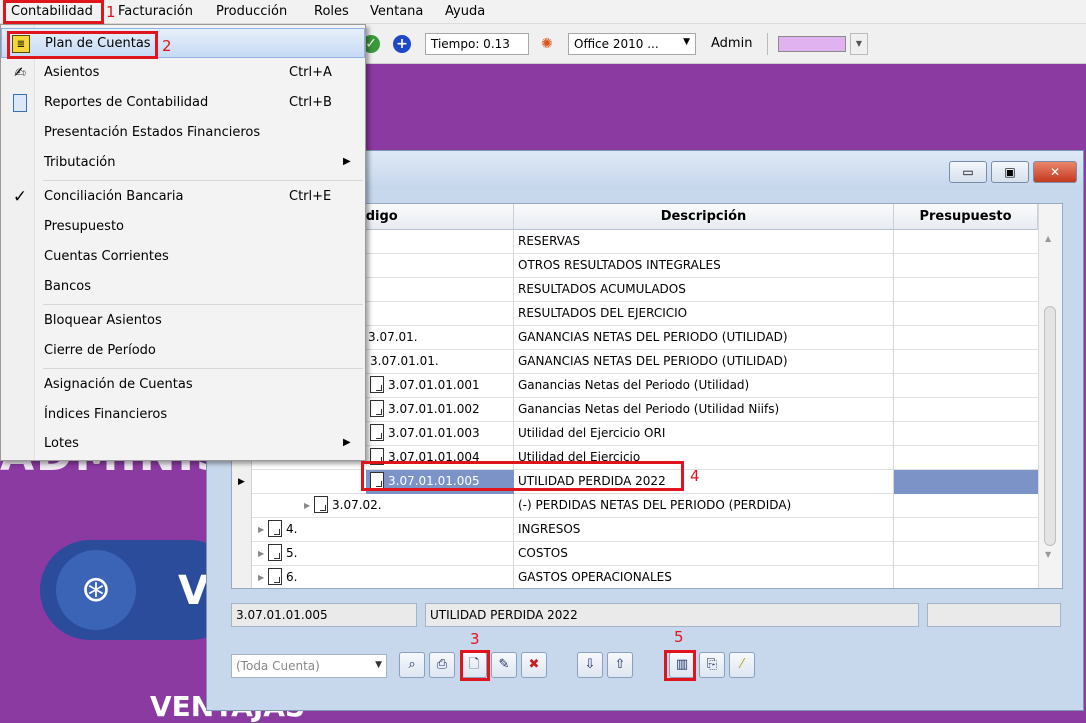  I want to click on desc-cell: RESULTADOS ACUMULADOS, so click(704, 290).